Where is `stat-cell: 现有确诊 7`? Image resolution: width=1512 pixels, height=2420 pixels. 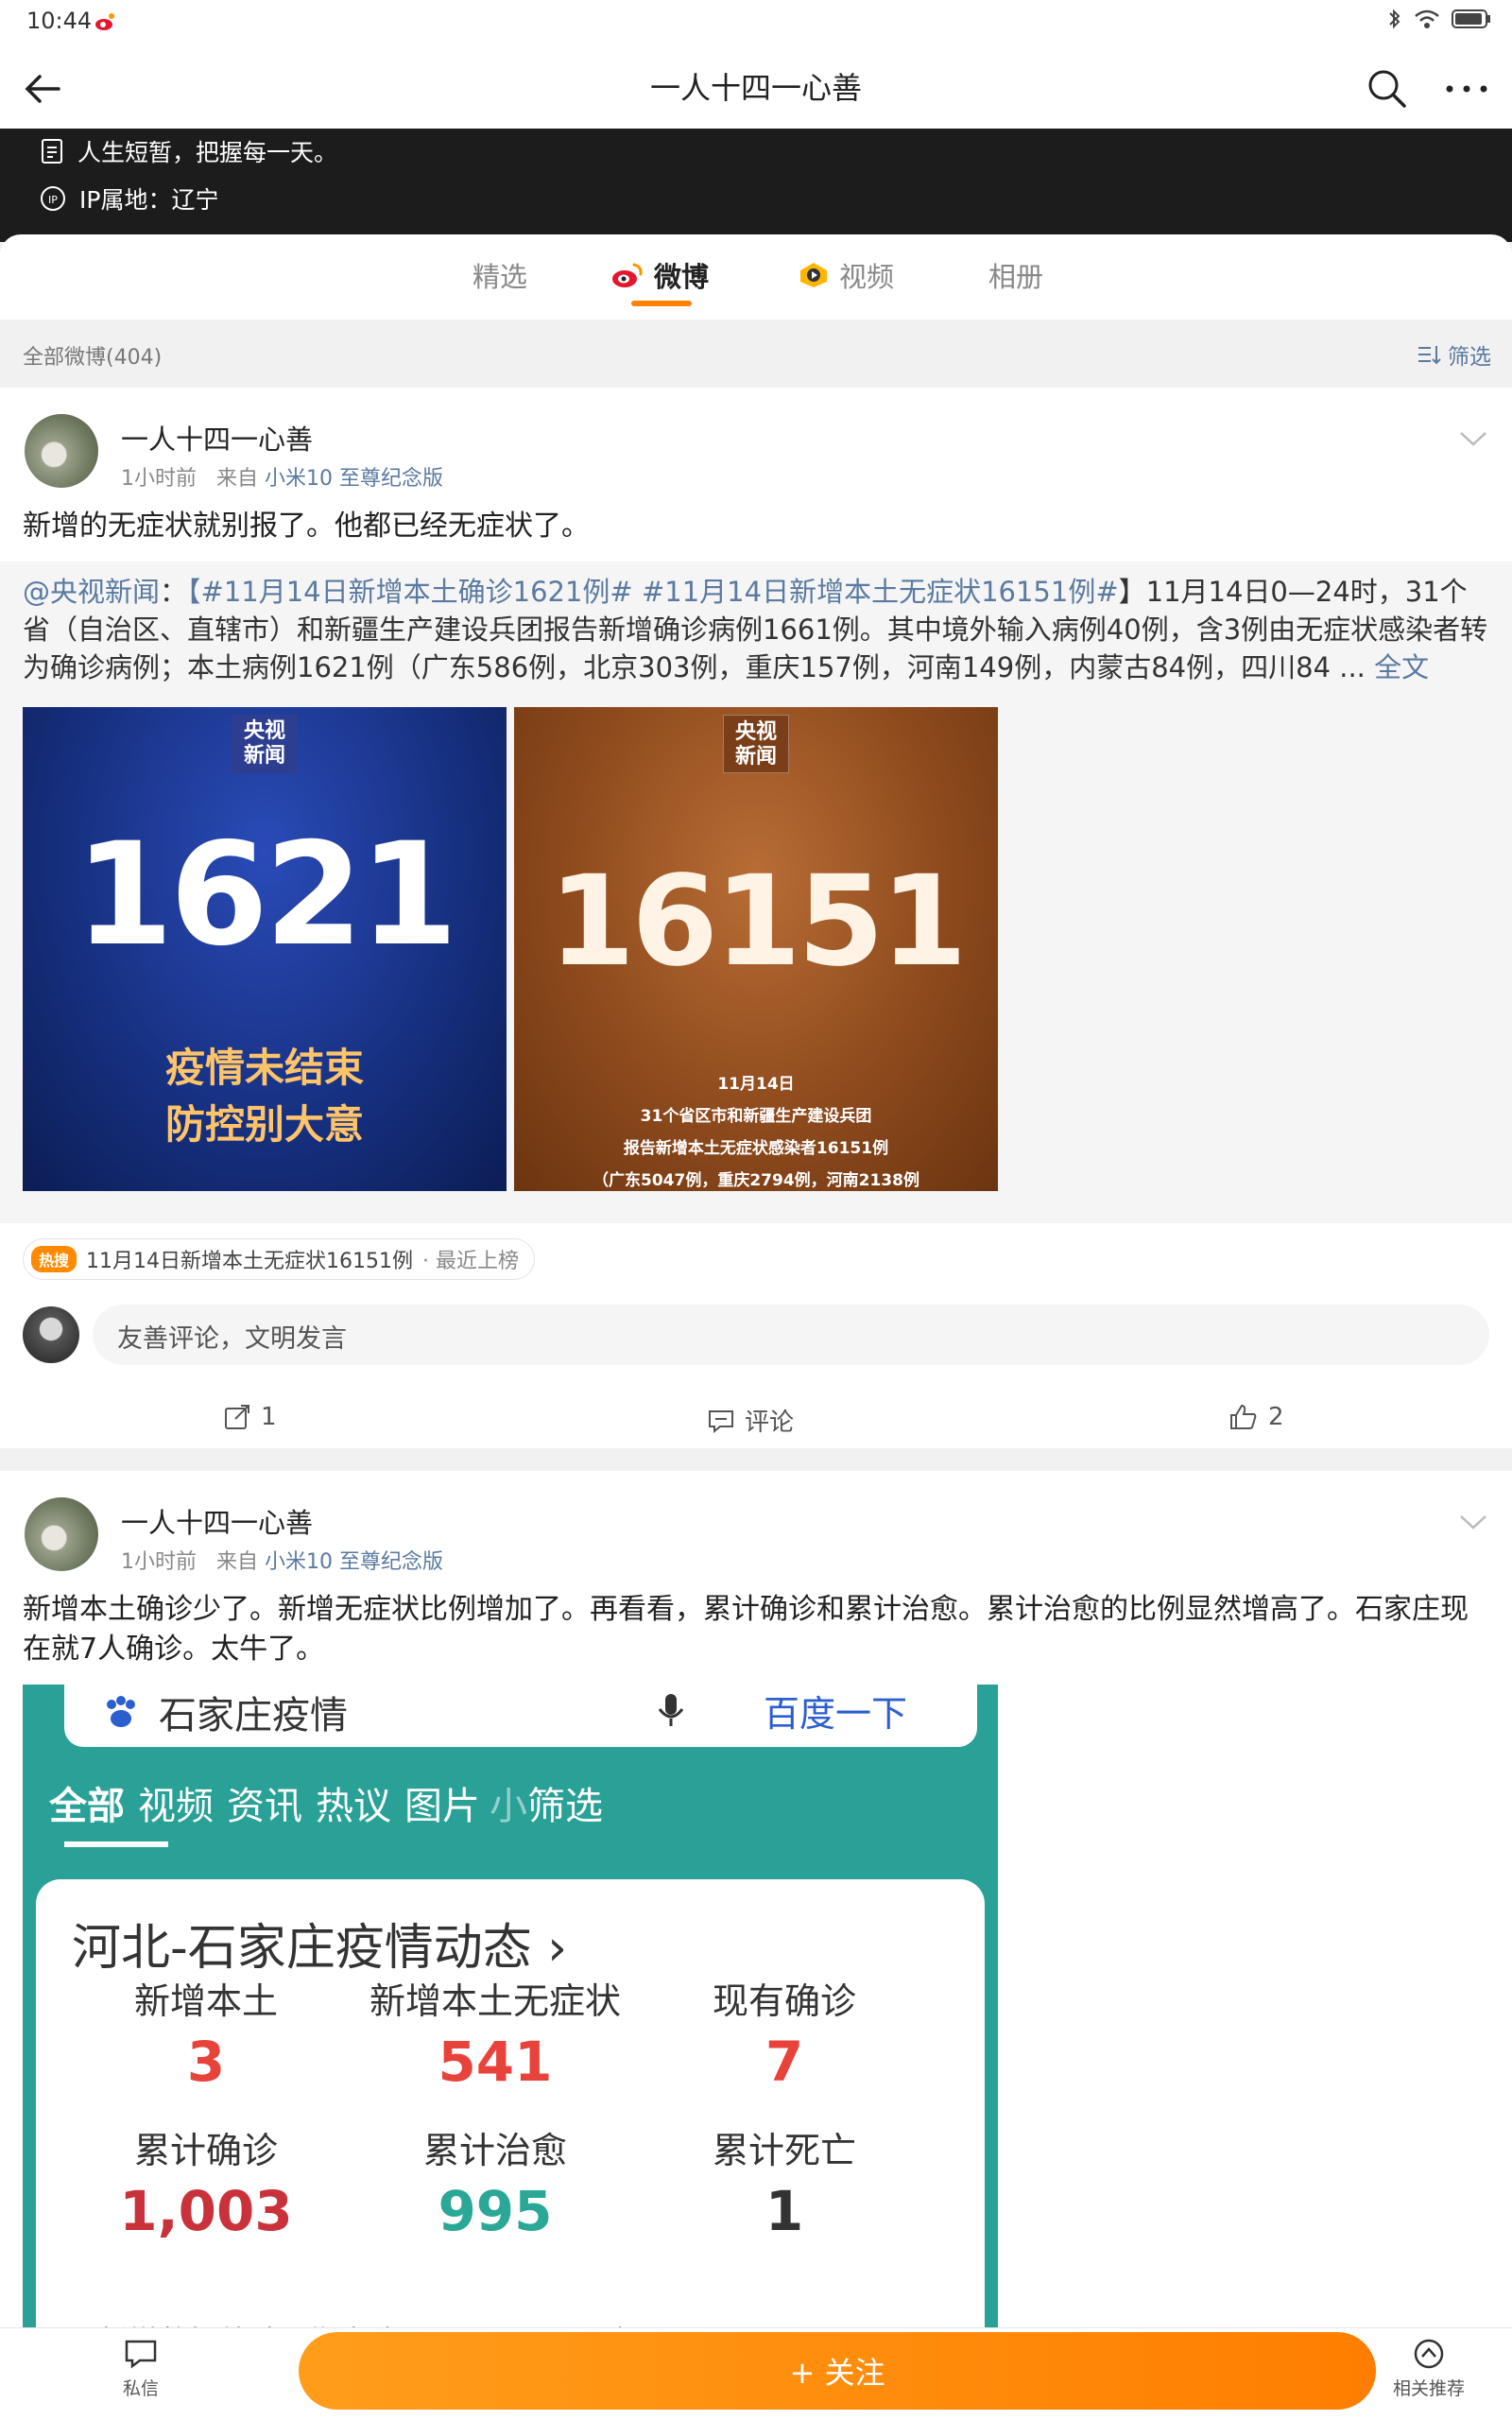
stat-cell: 现有确诊 7 is located at coordinates (784, 2036).